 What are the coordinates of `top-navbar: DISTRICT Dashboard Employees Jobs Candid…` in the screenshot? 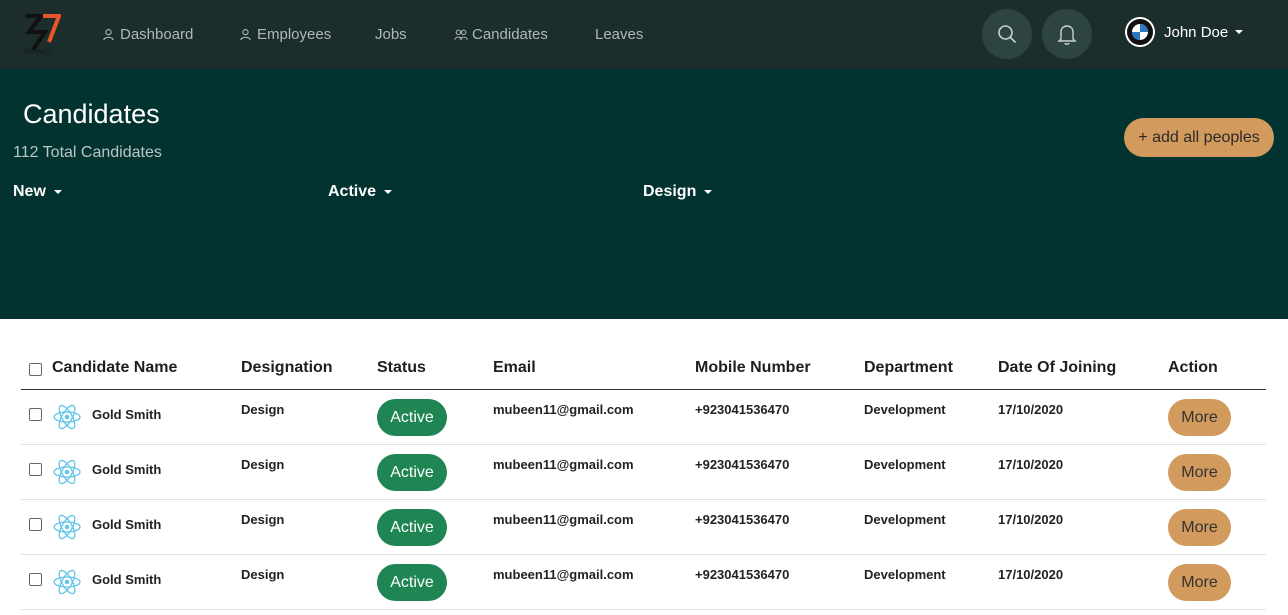 It's located at (644, 34).